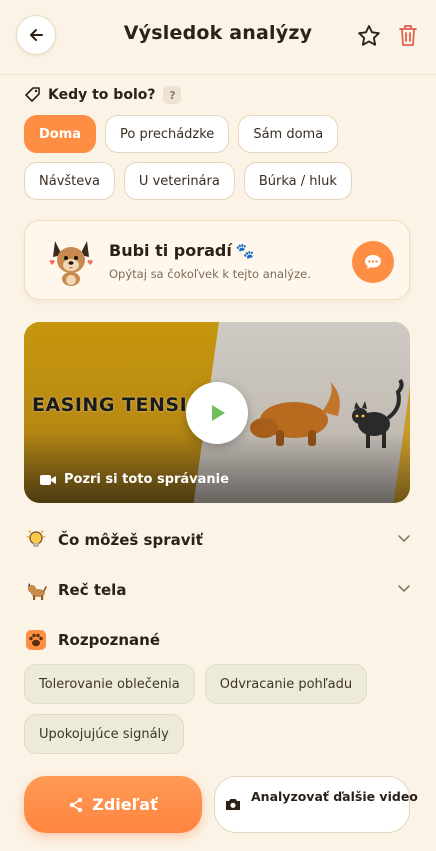 The width and height of the screenshot is (436, 851). I want to click on share-button: Zdieľať, so click(113, 804).